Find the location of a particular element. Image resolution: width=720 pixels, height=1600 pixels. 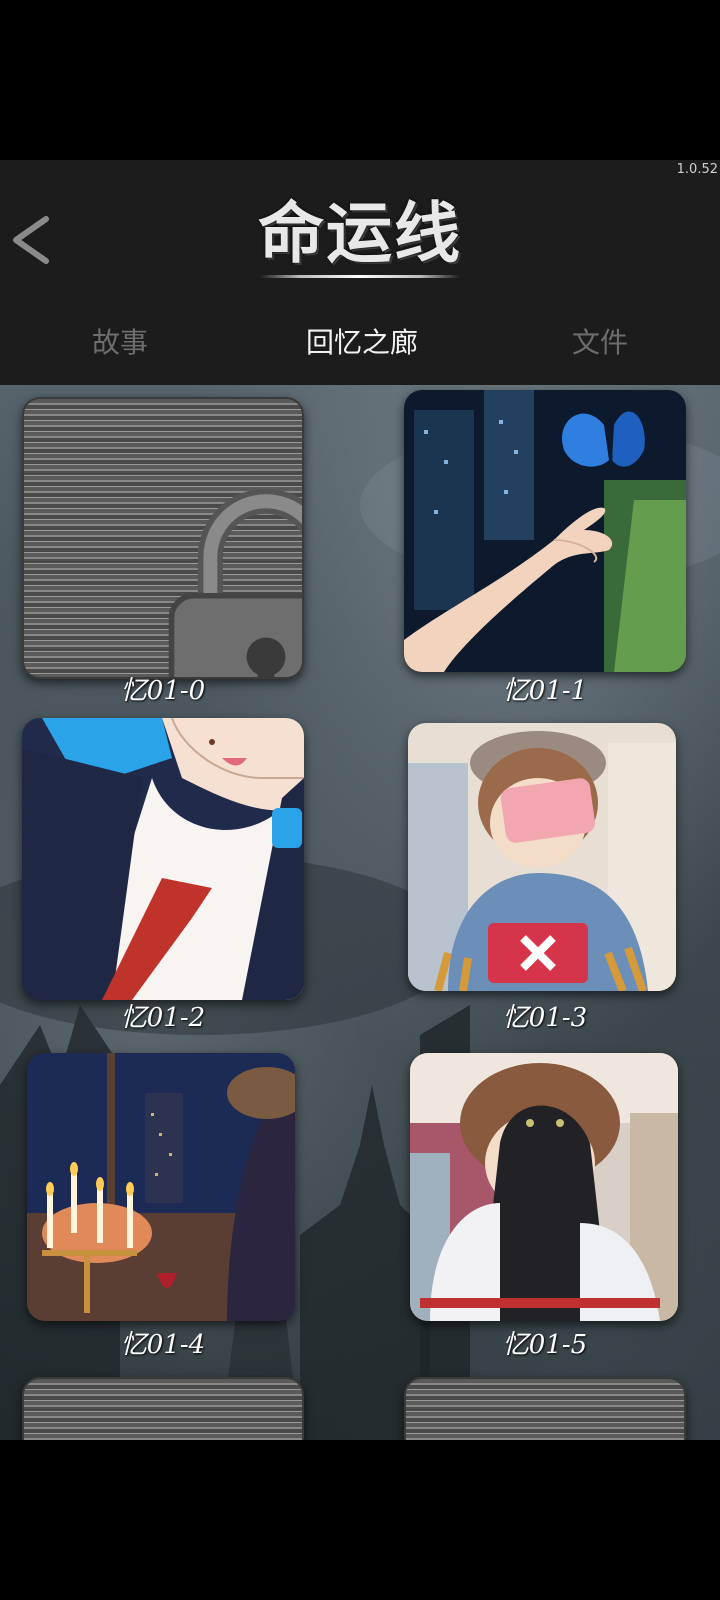

boy-black-cat-image is located at coordinates (544, 1187).